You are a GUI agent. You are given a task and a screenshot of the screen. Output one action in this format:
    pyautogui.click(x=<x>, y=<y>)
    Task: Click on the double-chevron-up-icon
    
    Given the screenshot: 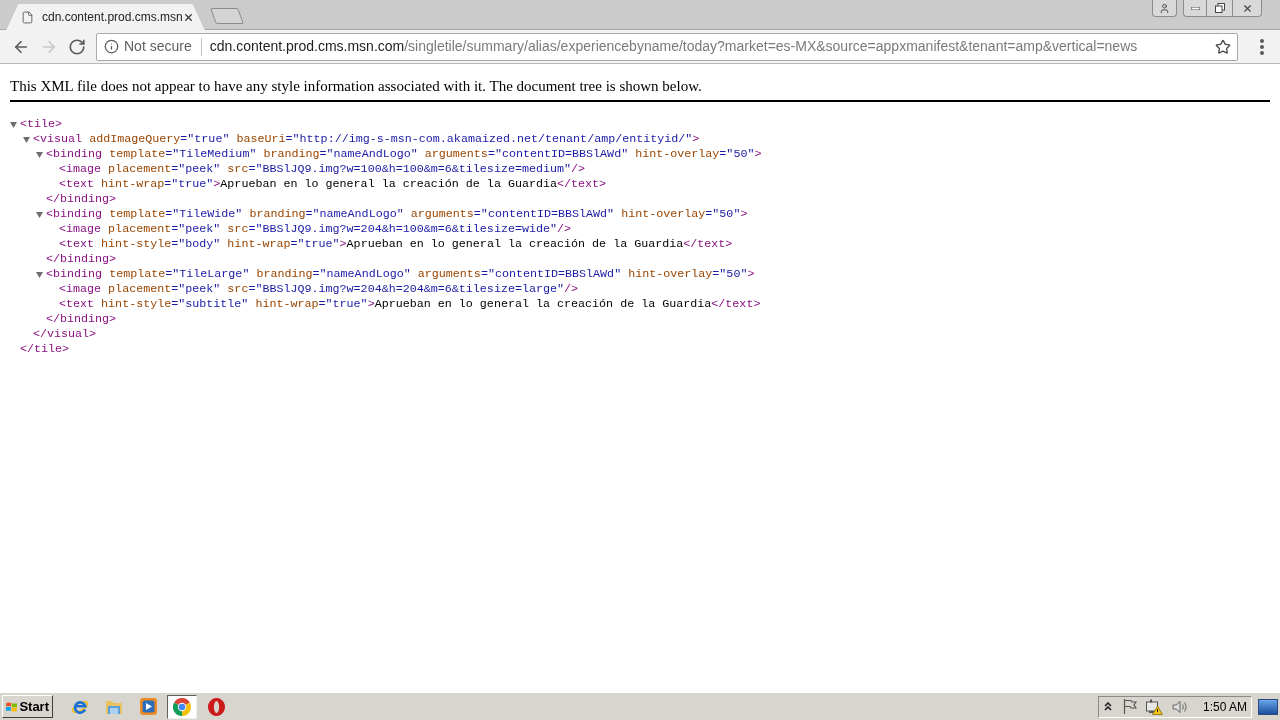 What is the action you would take?
    pyautogui.click(x=1107, y=706)
    